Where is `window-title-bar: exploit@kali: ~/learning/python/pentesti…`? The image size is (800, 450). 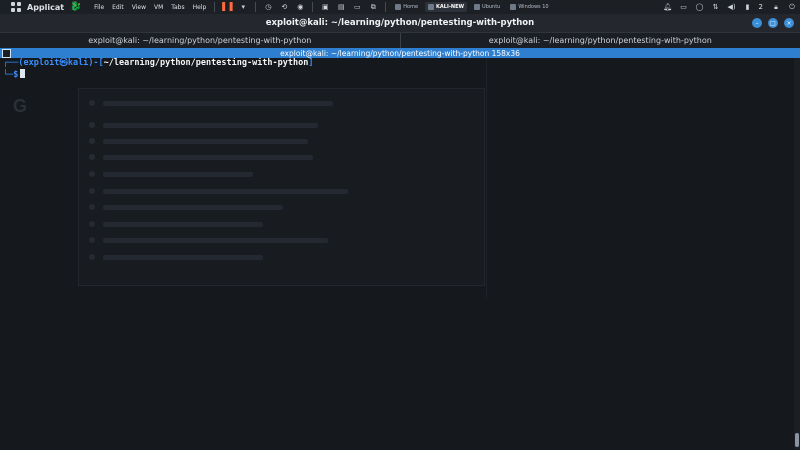
window-title-bar: exploit@kali: ~/learning/python/pentesti… is located at coordinates (400, 23).